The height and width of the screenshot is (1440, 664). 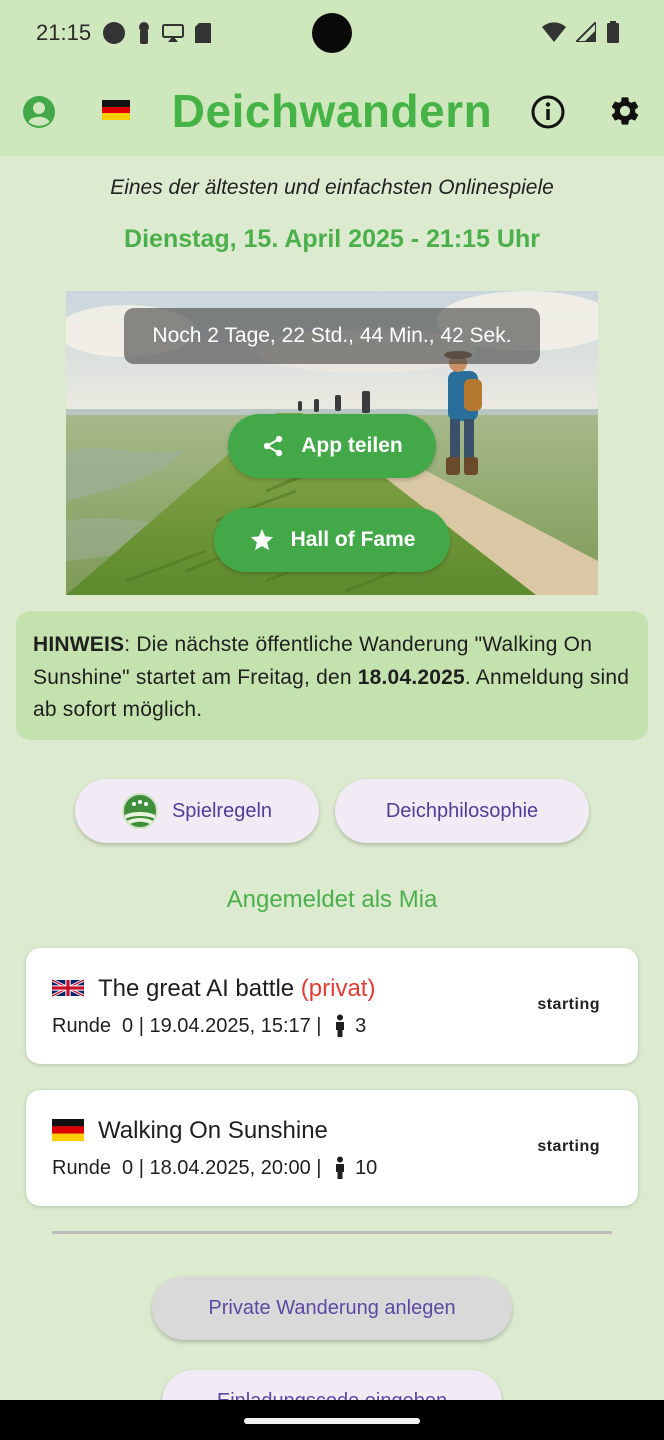 What do you see at coordinates (196, 988) in the screenshot?
I see `game-name: The great AI battle` at bounding box center [196, 988].